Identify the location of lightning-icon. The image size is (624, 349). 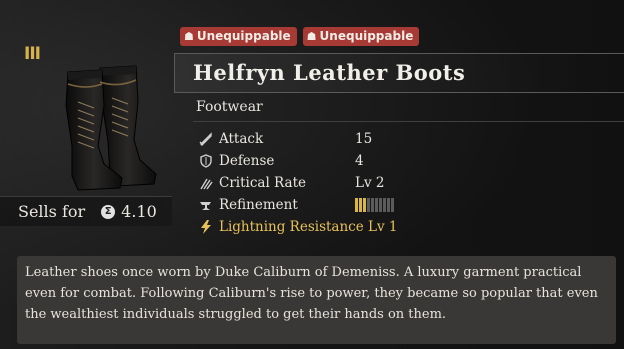
(206, 227).